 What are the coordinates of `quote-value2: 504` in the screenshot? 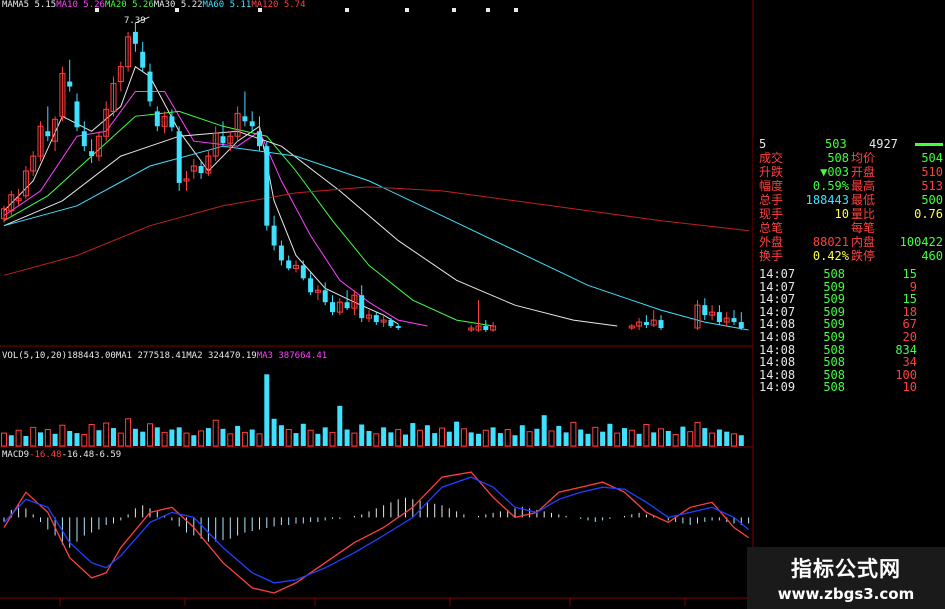 It's located at (932, 158).